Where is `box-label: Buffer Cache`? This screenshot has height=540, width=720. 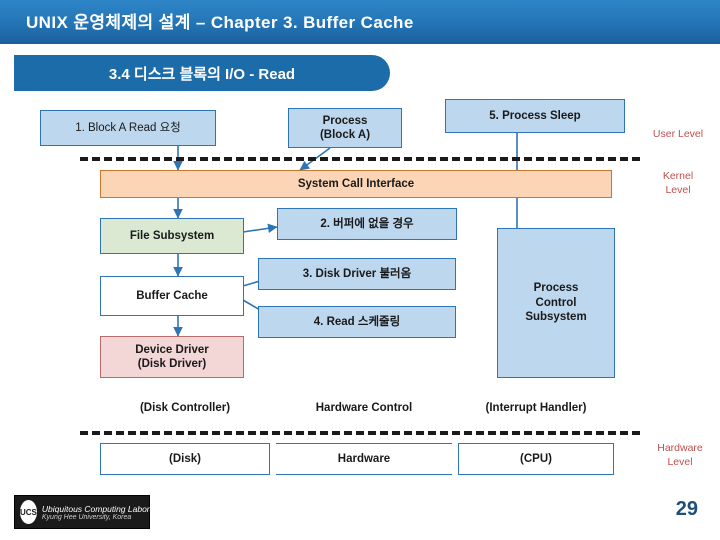 box-label: Buffer Cache is located at coordinates (172, 295).